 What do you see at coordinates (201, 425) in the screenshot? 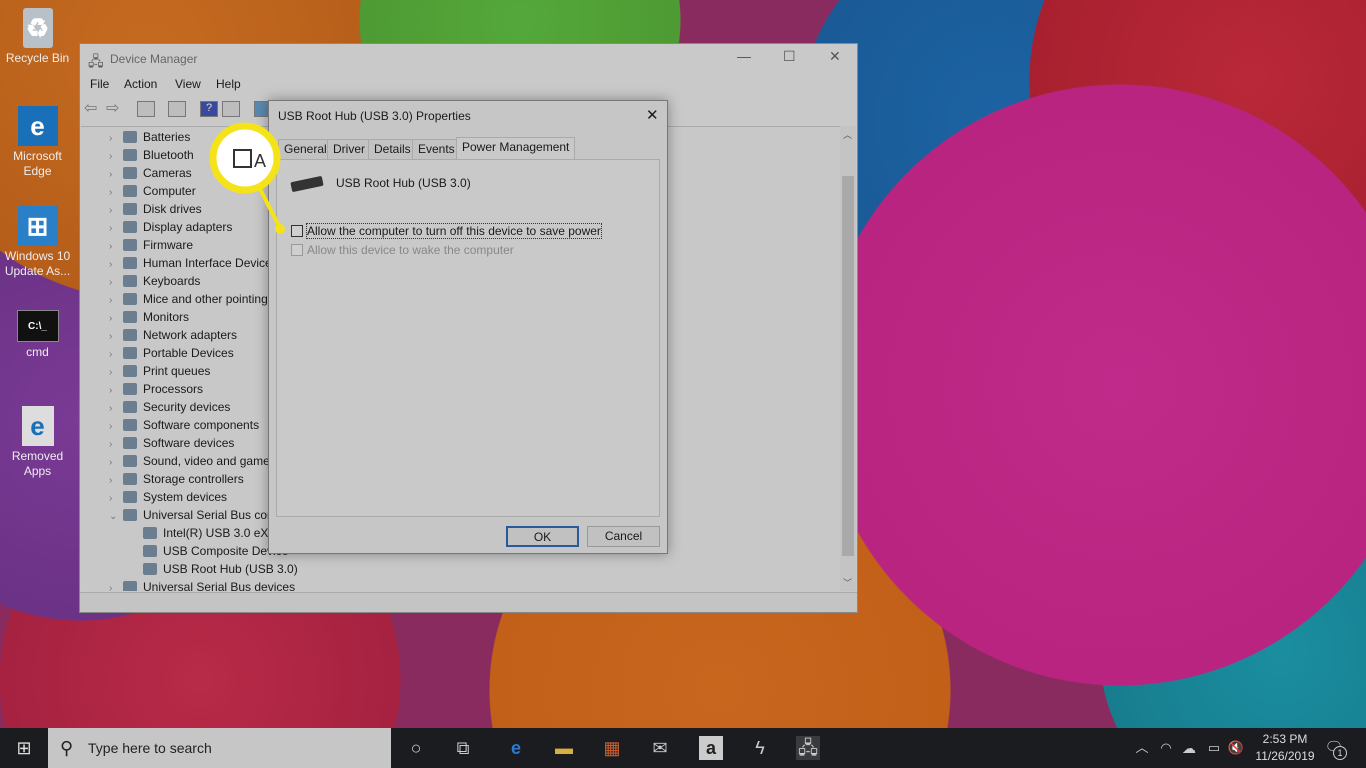
I see `tree-item-label: Software components` at bounding box center [201, 425].